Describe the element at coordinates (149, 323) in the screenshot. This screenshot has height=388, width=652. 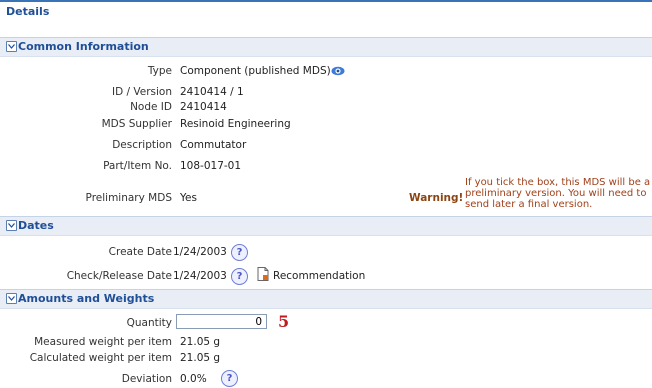
I see `quantity-label: Quantity` at that location.